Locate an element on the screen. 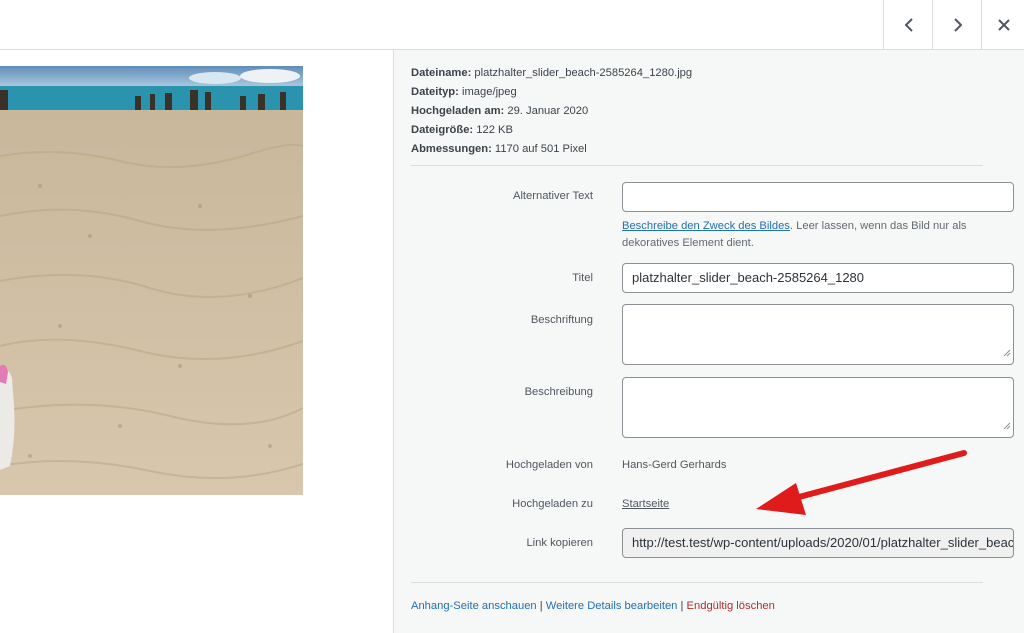  caption-label: Beschriftung is located at coordinates (561, 320).